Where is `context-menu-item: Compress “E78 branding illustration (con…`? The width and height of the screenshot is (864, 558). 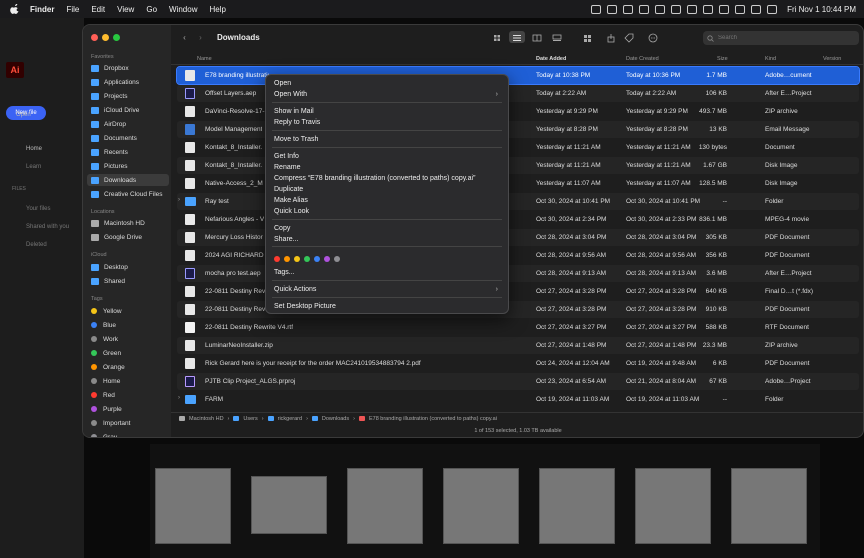 context-menu-item: Compress “E78 branding illustration (con… is located at coordinates (387, 178).